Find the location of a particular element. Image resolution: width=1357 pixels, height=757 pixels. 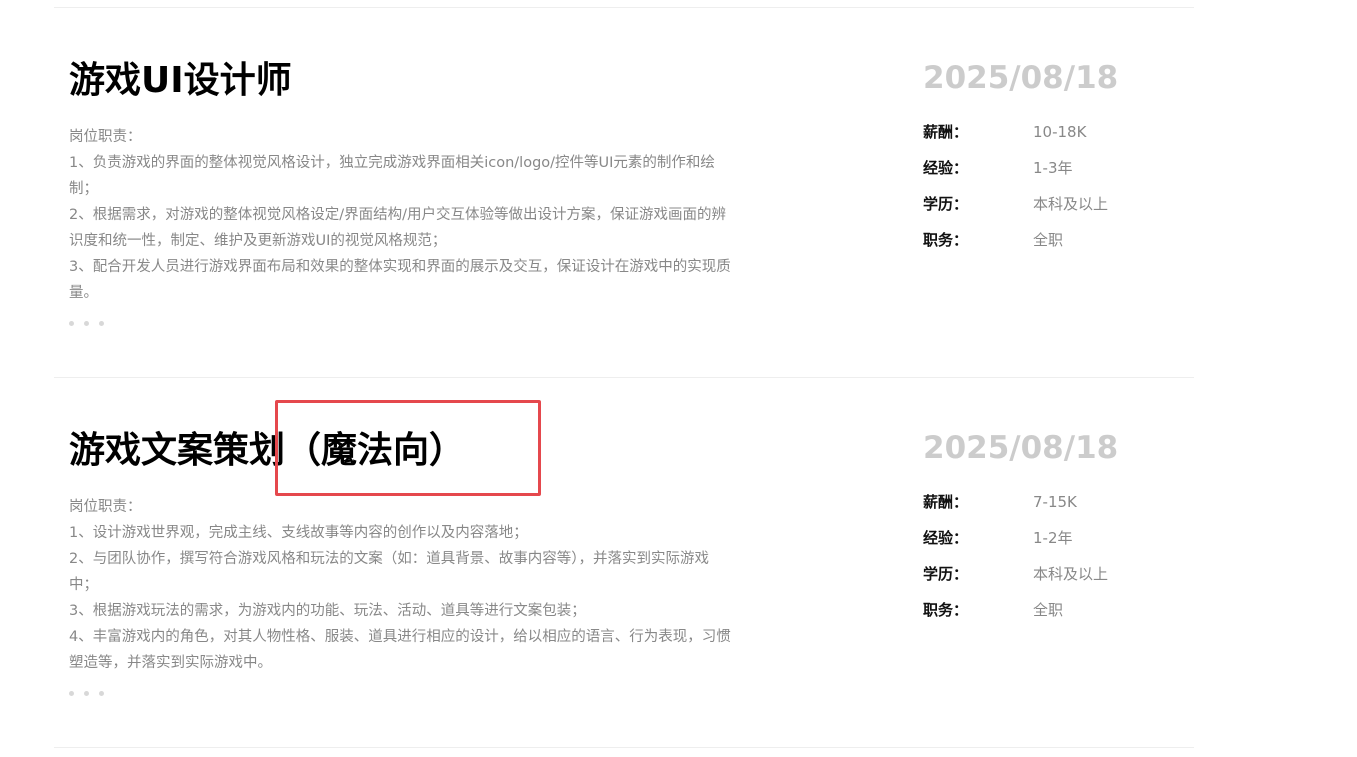

meta-salary: 薪酬： 7-15K is located at coordinates (1048, 502).